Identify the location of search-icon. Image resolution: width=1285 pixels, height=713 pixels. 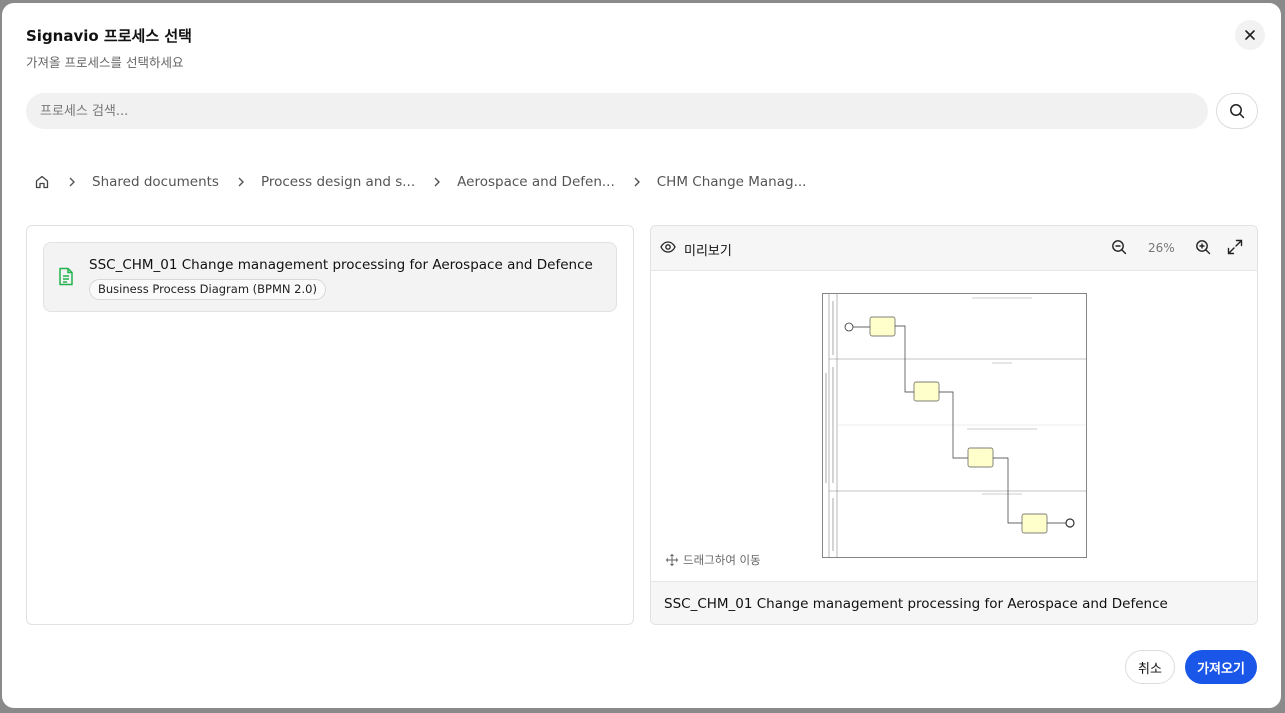
(1237, 111).